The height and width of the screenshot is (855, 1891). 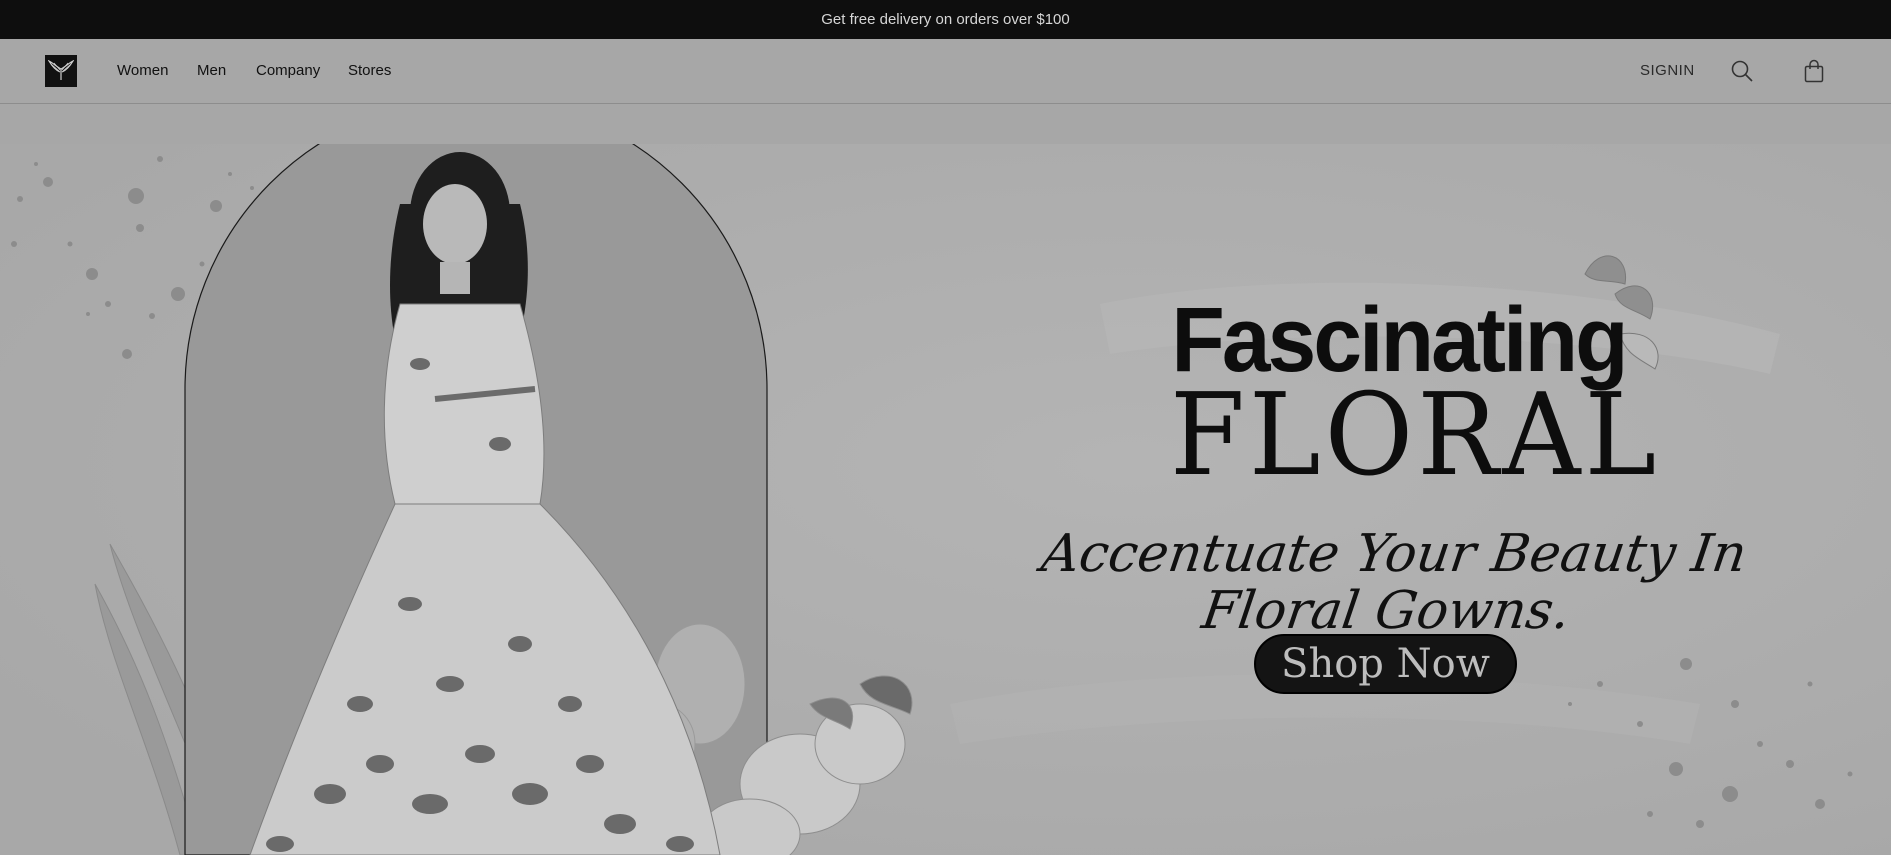 What do you see at coordinates (369, 70) in the screenshot?
I see `nav-link-stores: Stores` at bounding box center [369, 70].